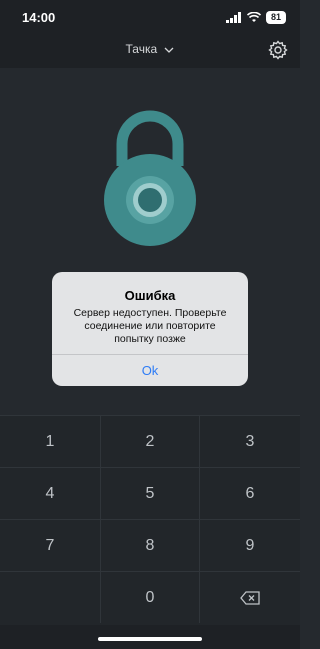 The height and width of the screenshot is (649, 320). What do you see at coordinates (169, 50) in the screenshot?
I see `chevron-down-icon` at bounding box center [169, 50].